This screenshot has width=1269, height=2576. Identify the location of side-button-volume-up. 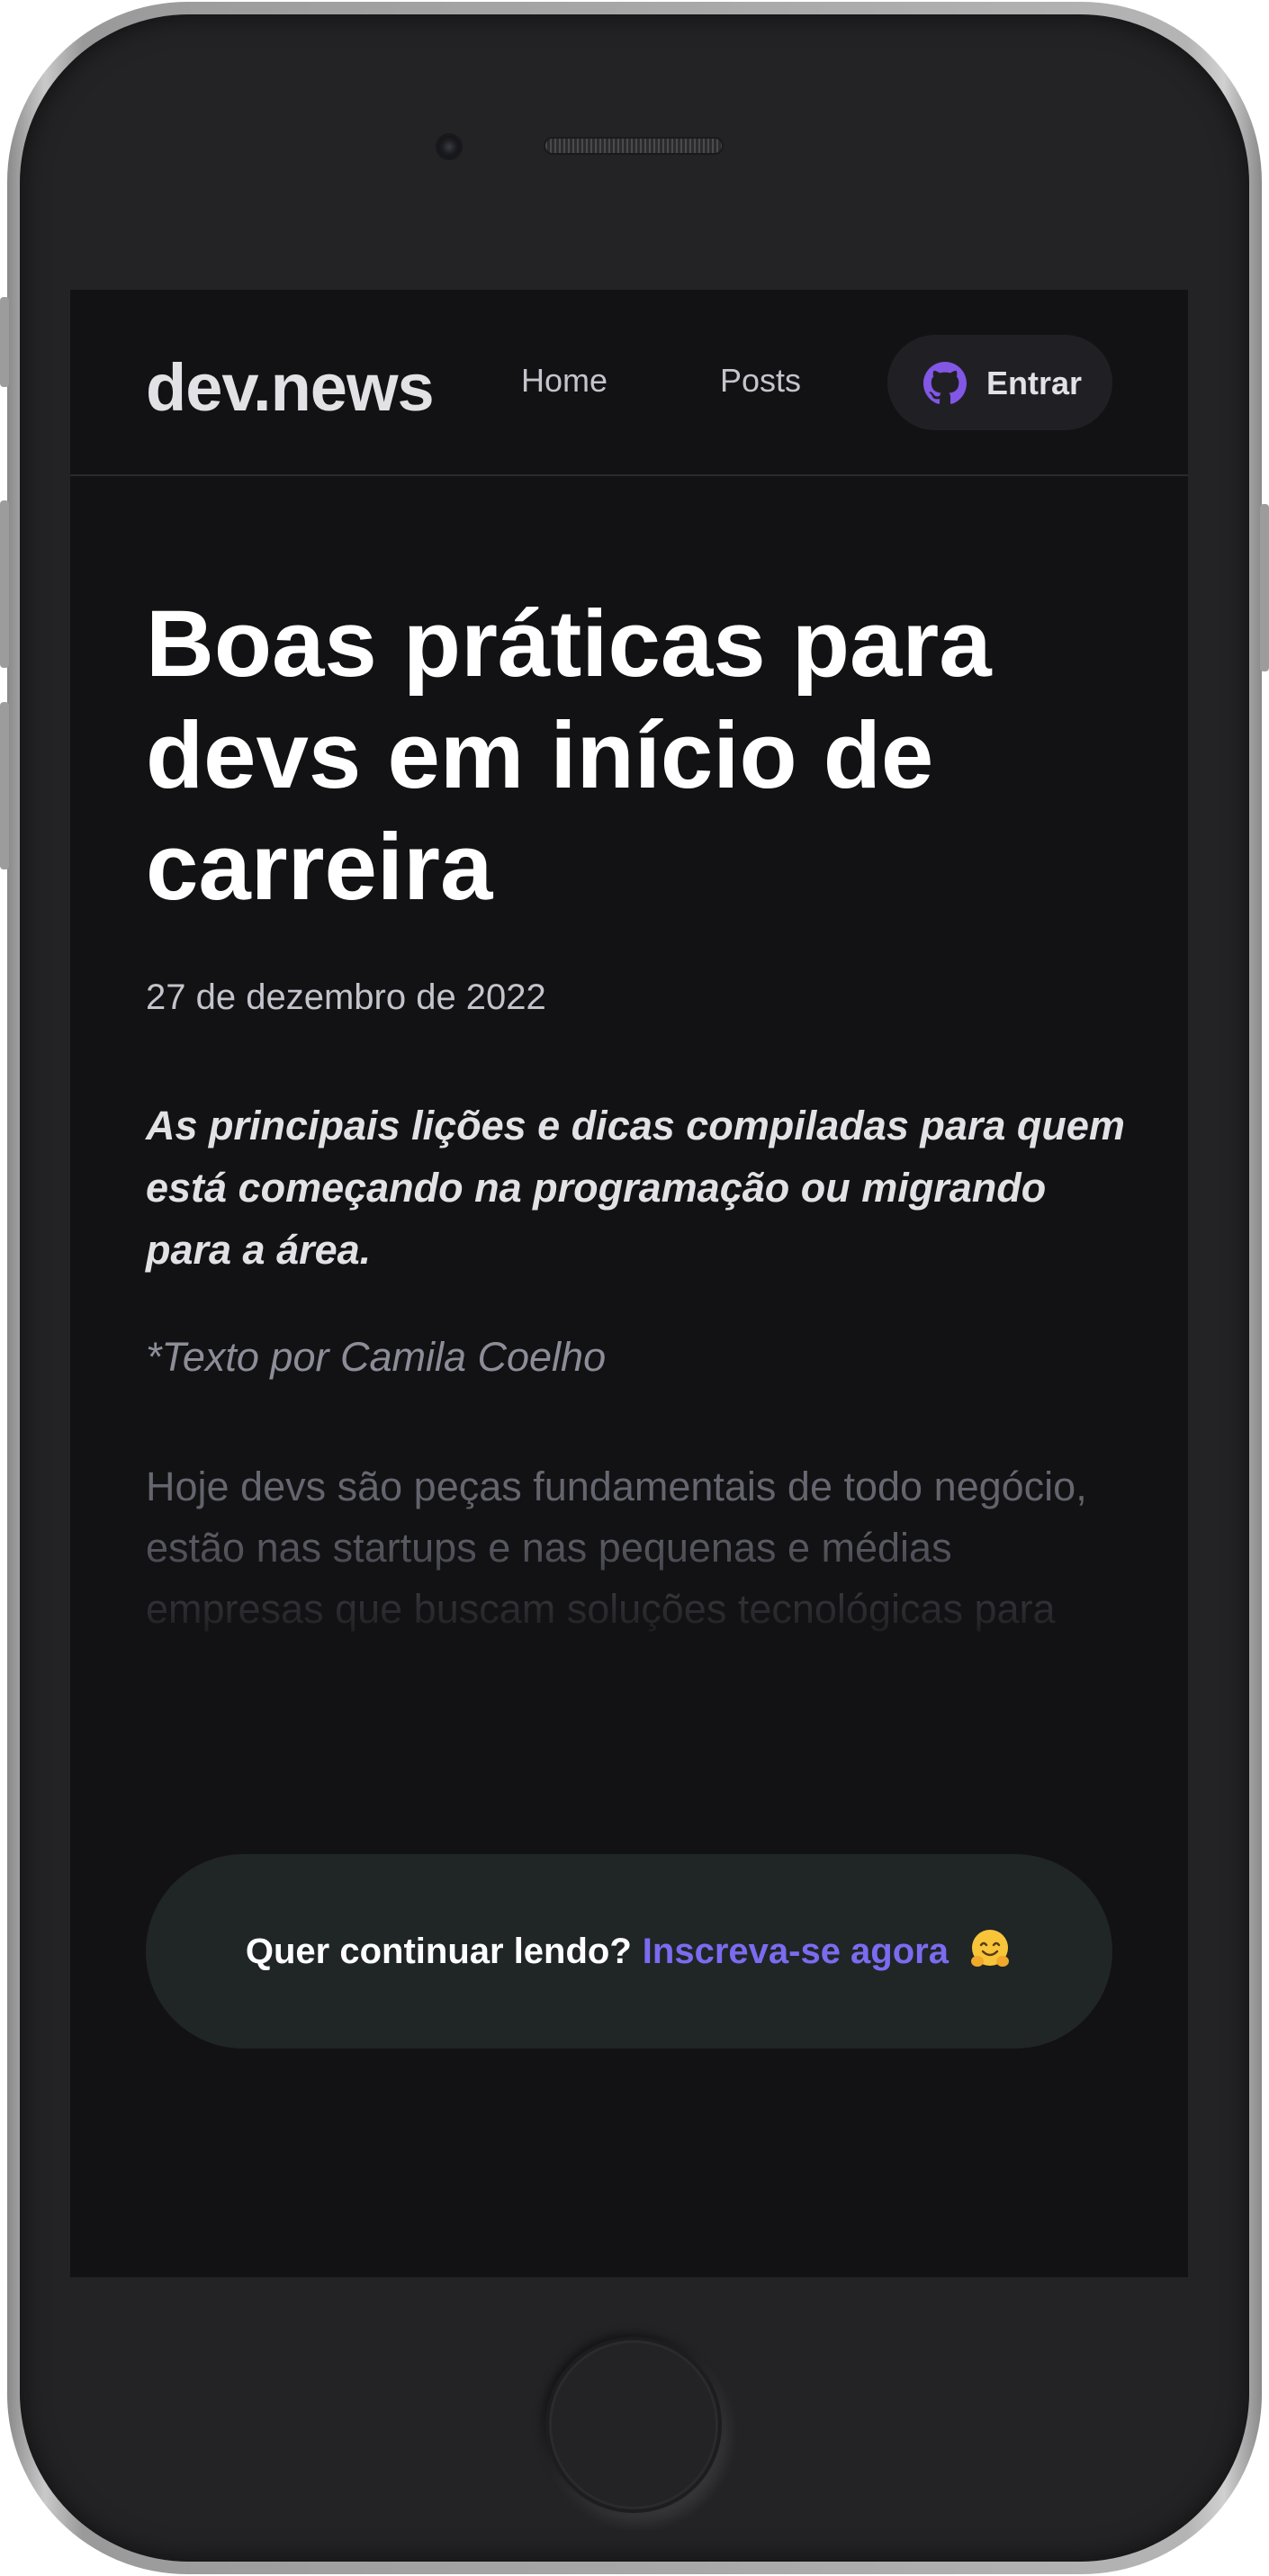
(4, 584).